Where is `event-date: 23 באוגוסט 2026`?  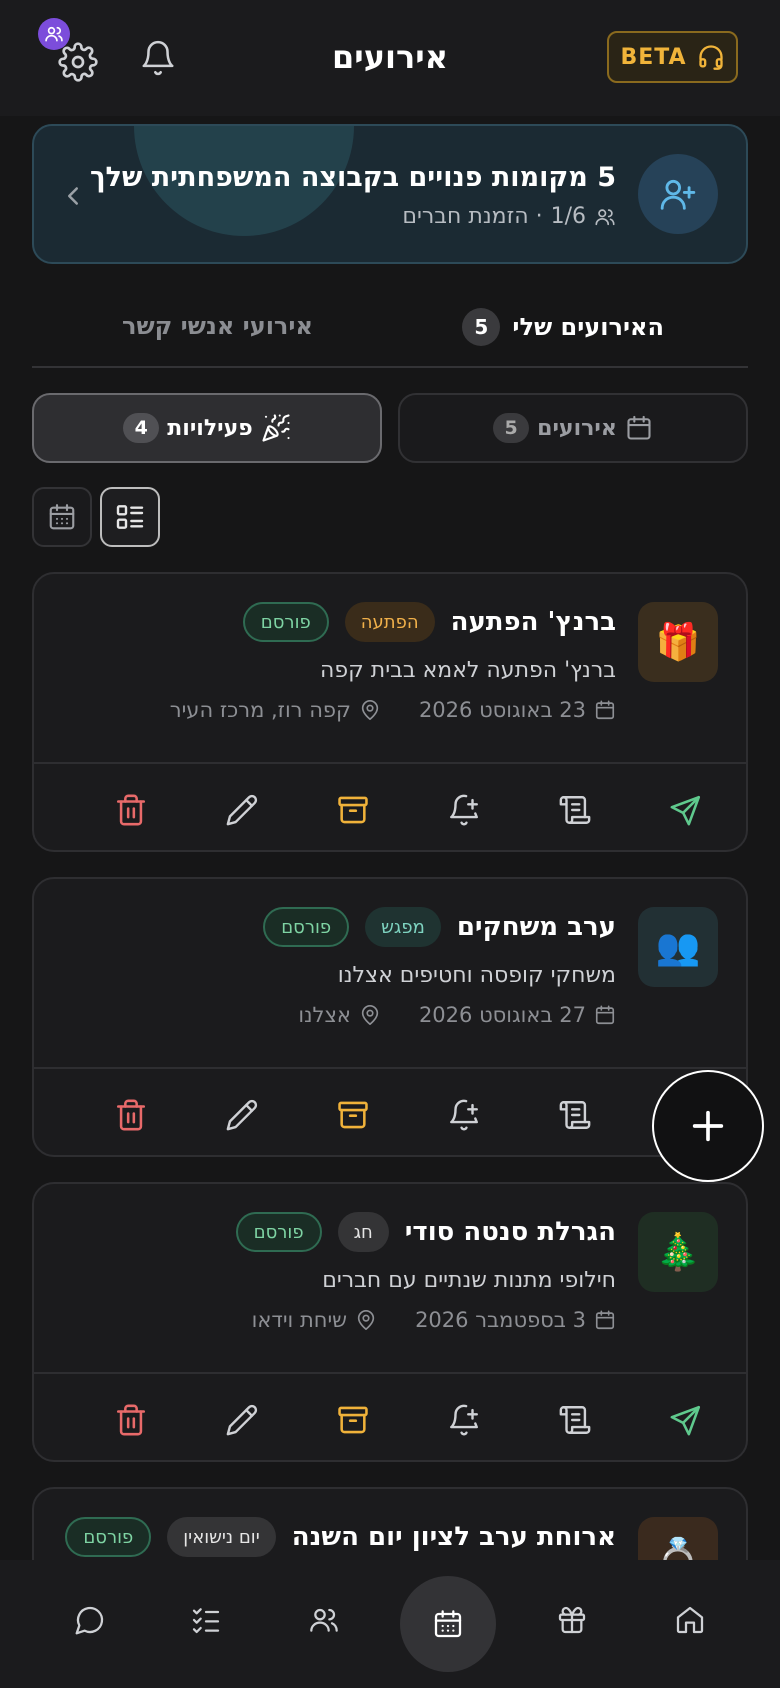
event-date: 23 באוגוסט 2026 is located at coordinates (502, 710).